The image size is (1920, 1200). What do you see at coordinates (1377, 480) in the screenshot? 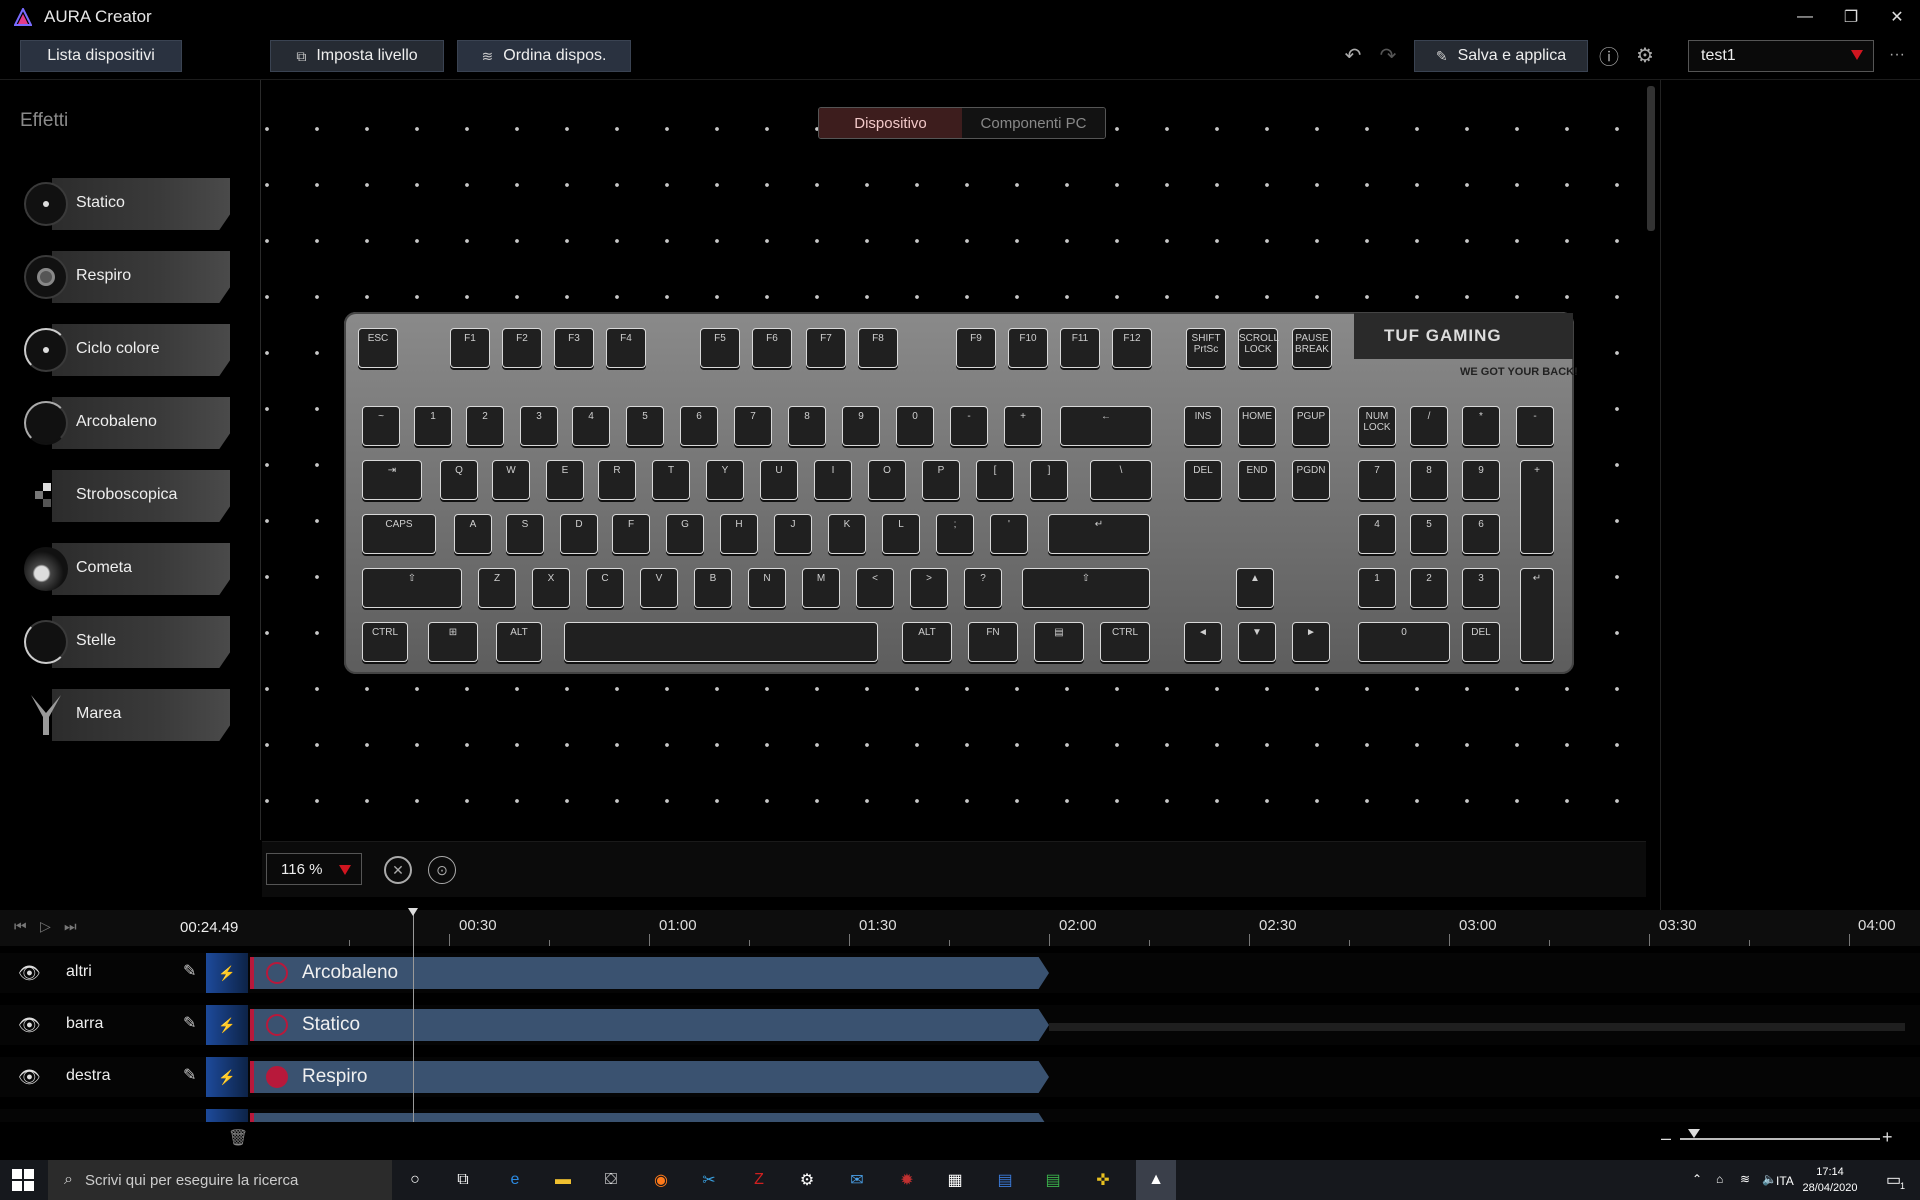
I see `key: 7` at bounding box center [1377, 480].